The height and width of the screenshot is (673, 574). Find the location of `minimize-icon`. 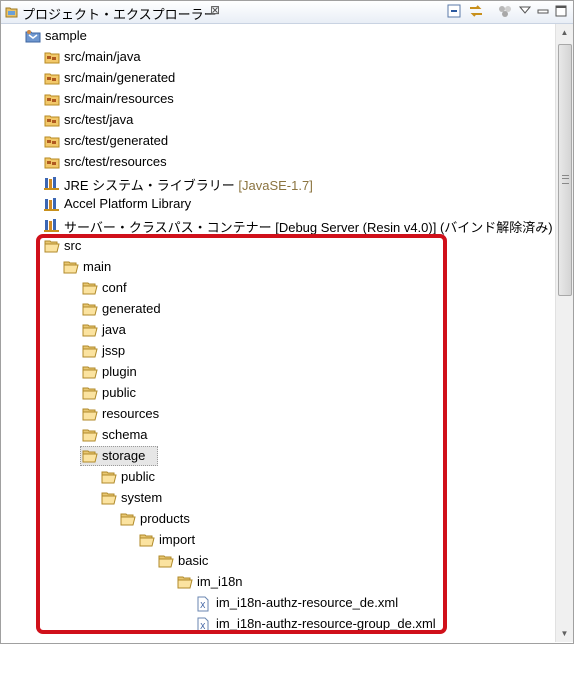

minimize-icon is located at coordinates (543, 12).